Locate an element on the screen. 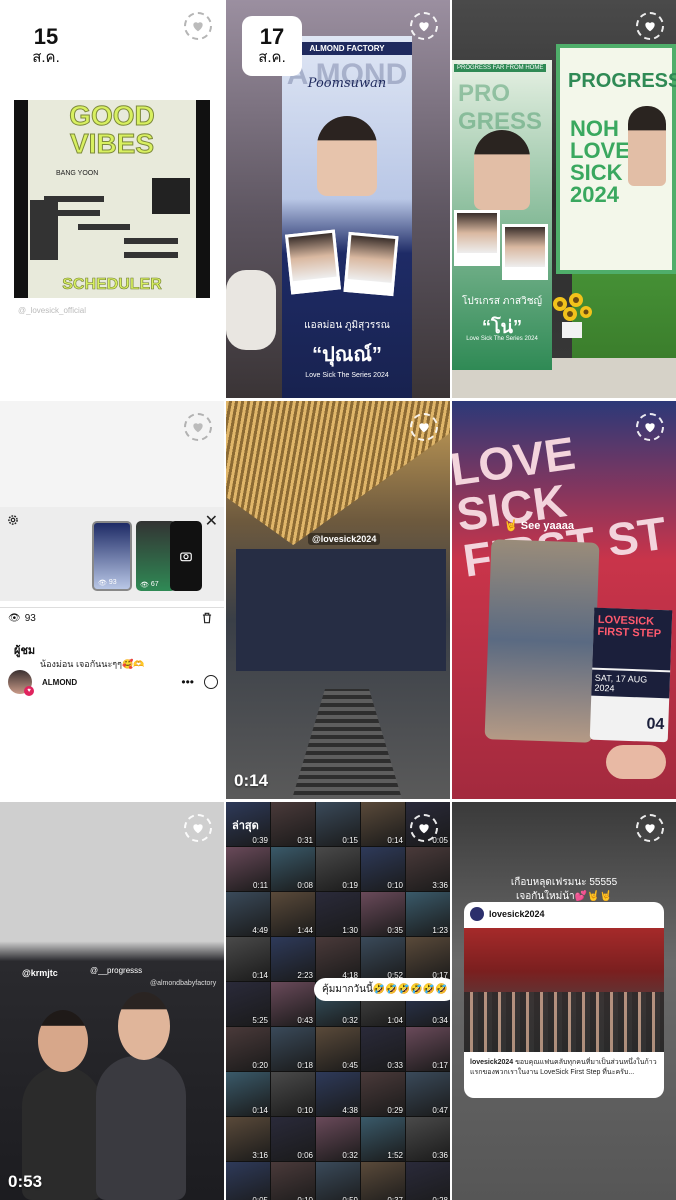 The width and height of the screenshot is (676, 1200). poster-title: GOOD VIBES is located at coordinates (112, 129).